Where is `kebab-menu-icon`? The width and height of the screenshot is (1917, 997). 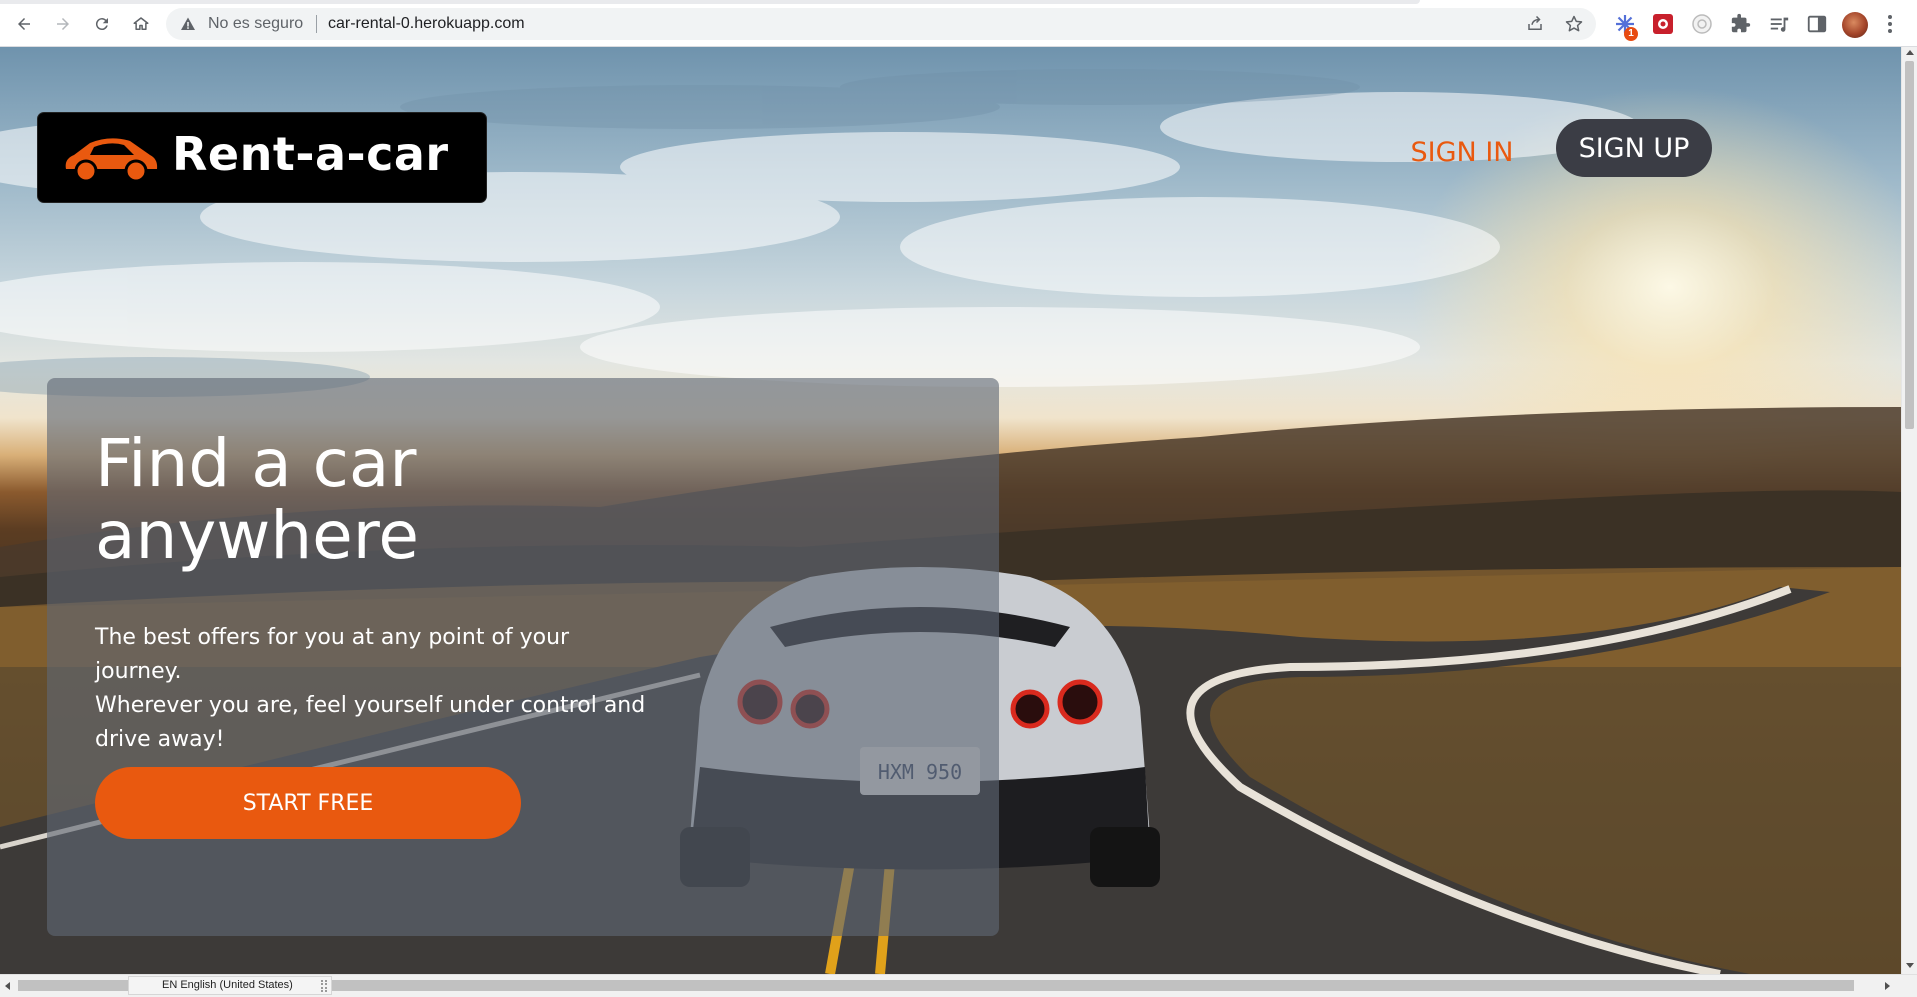
kebab-menu-icon is located at coordinates (1890, 24).